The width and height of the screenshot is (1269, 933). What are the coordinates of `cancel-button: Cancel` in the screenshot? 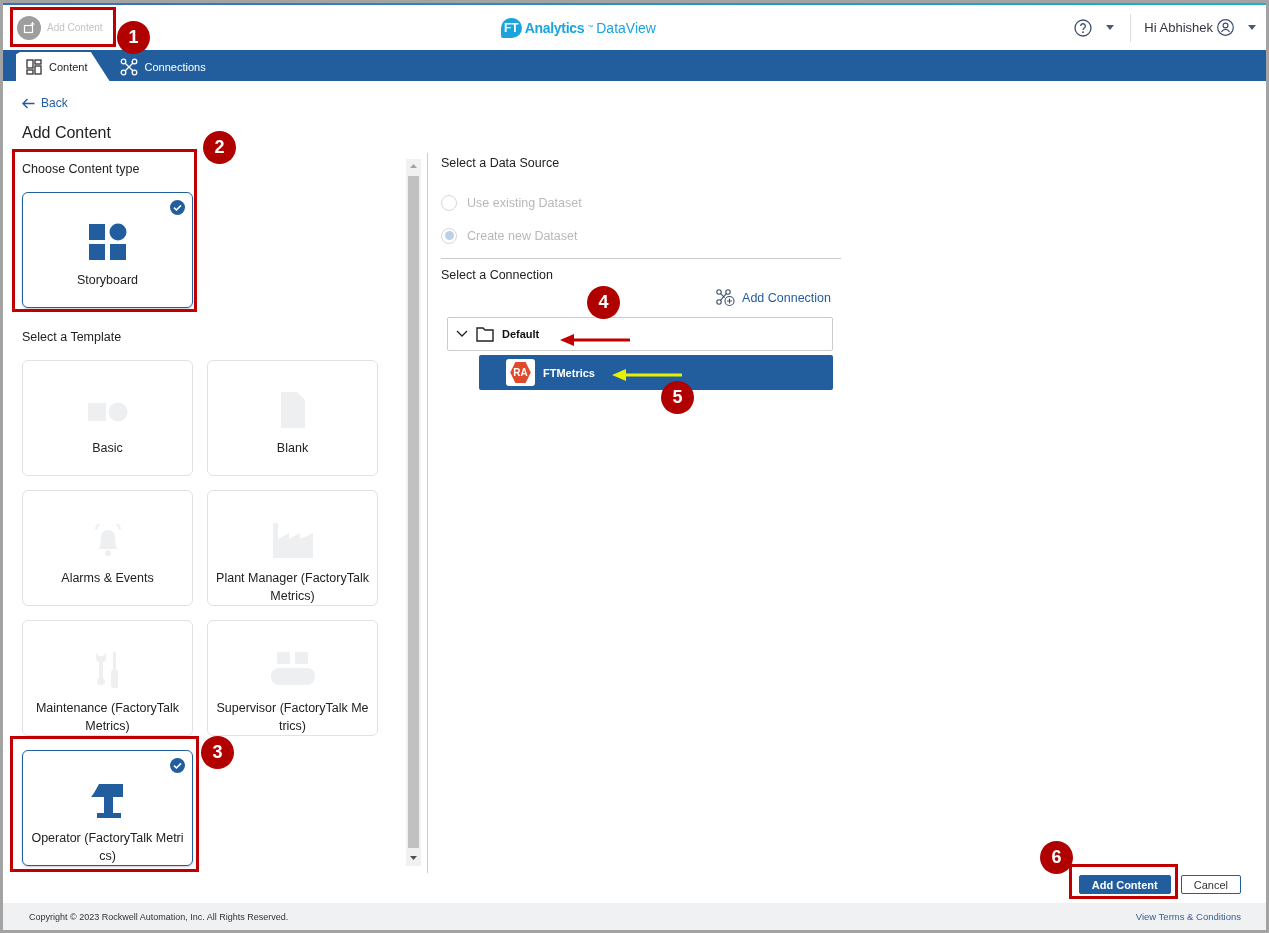 It's located at (1210, 884).